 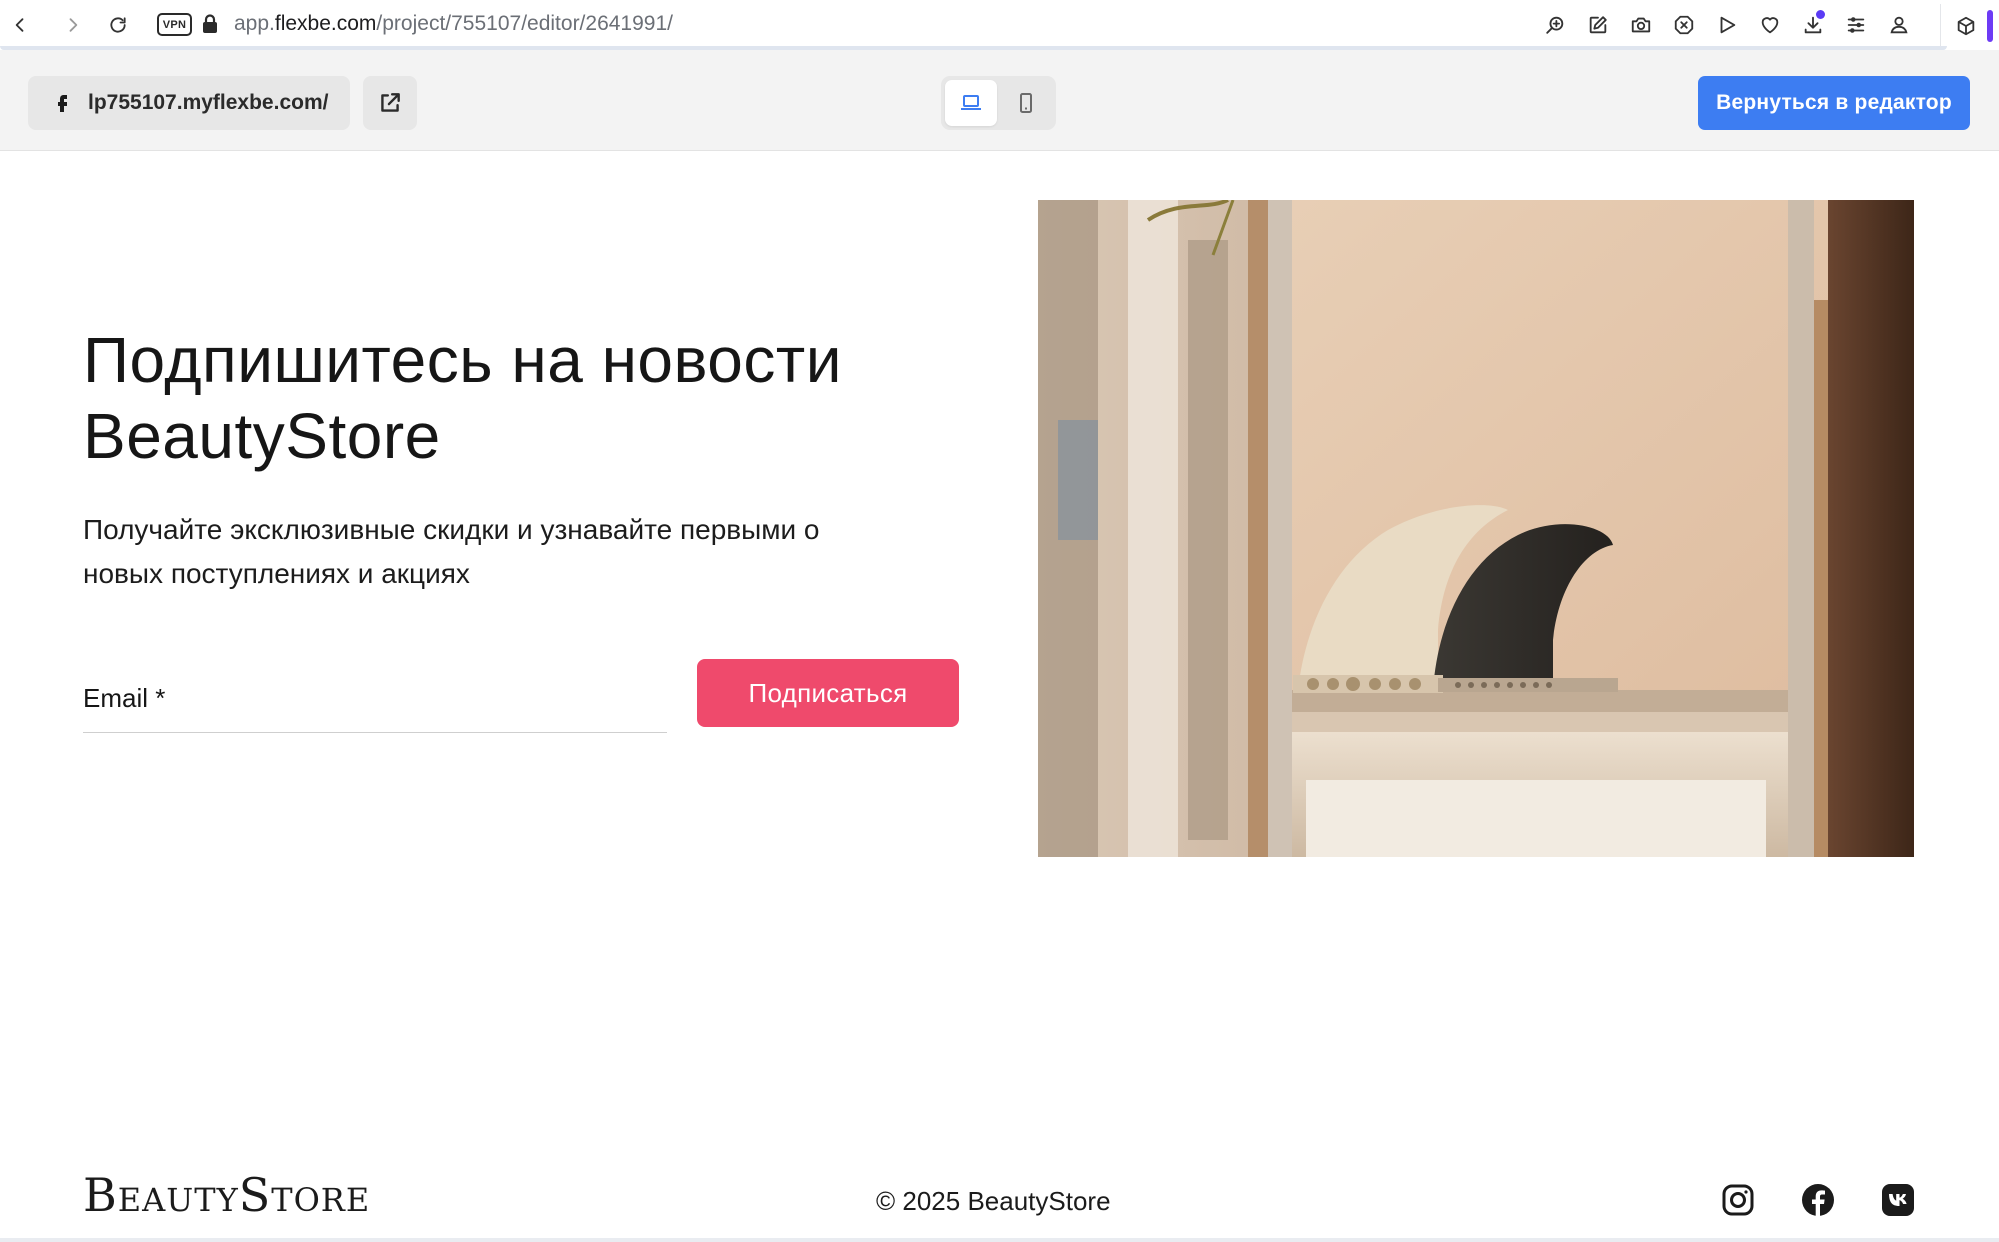 I want to click on url-domain: flexbe.com, so click(x=325, y=23).